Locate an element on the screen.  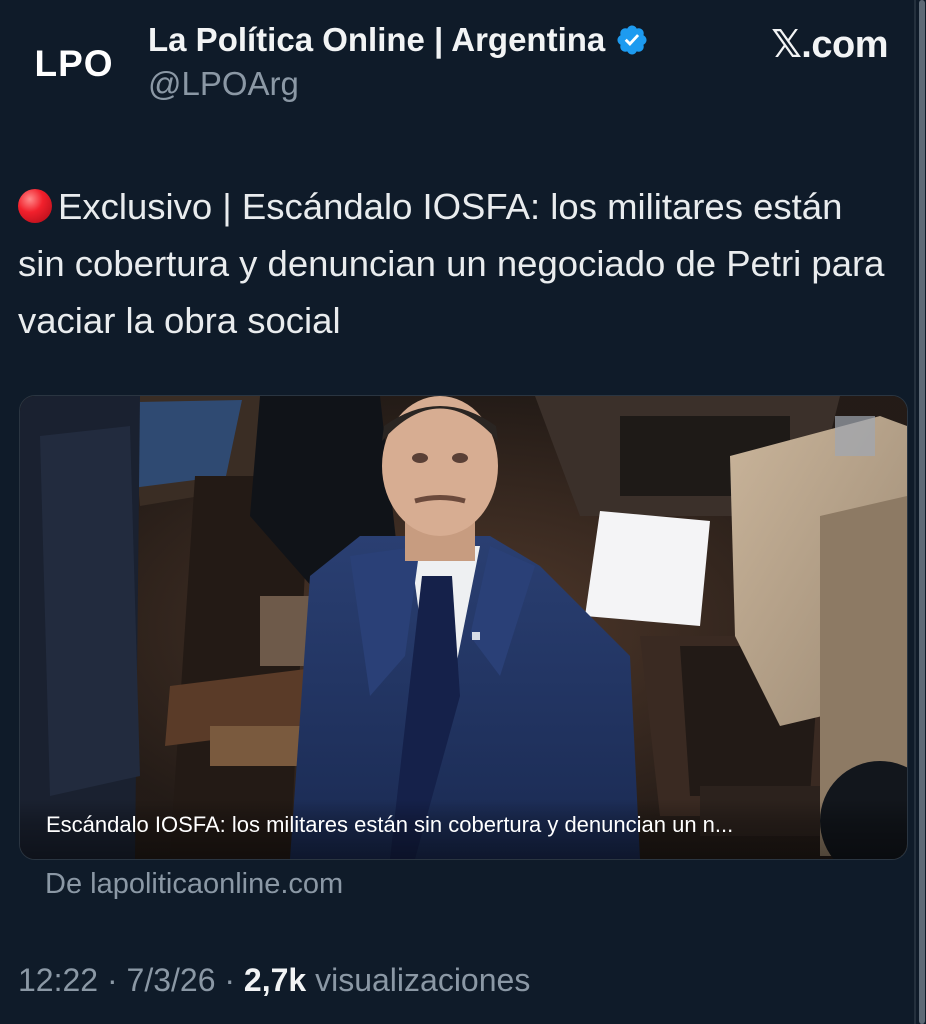
author-block: La Política Online | Argentina @LPOArg is located at coordinates (398, 62).